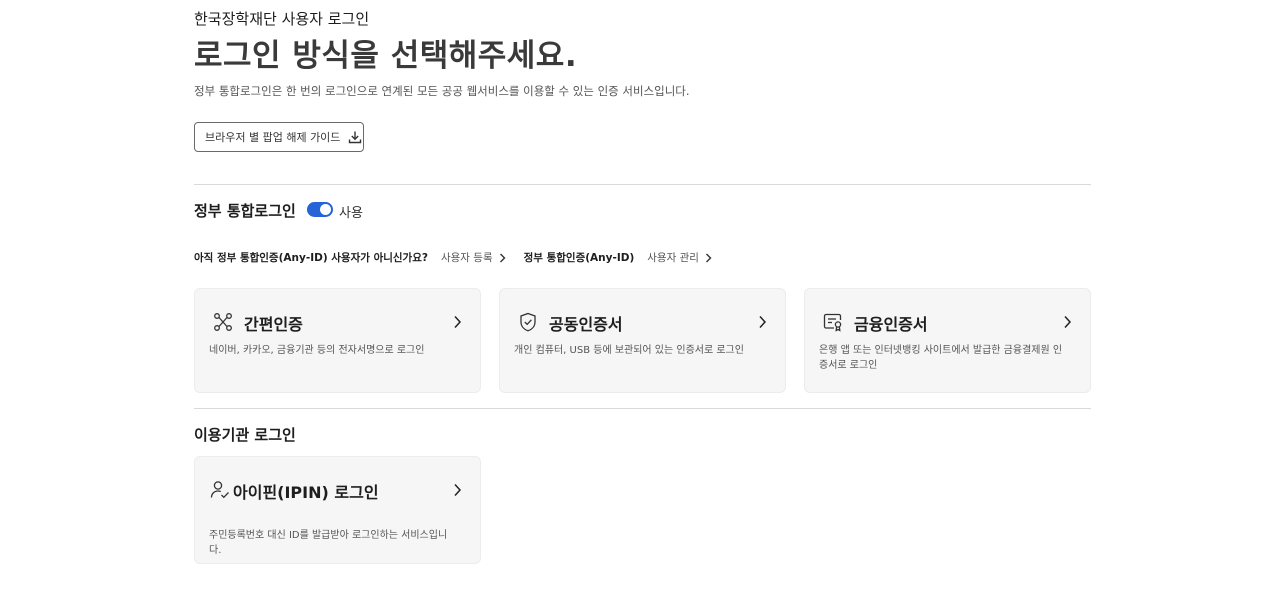 This screenshot has width=1280, height=591. What do you see at coordinates (629, 350) in the screenshot?
I see `card-description: 개인 컴퓨터, USB 등에 보관되어 있는 인증서로 로그인` at bounding box center [629, 350].